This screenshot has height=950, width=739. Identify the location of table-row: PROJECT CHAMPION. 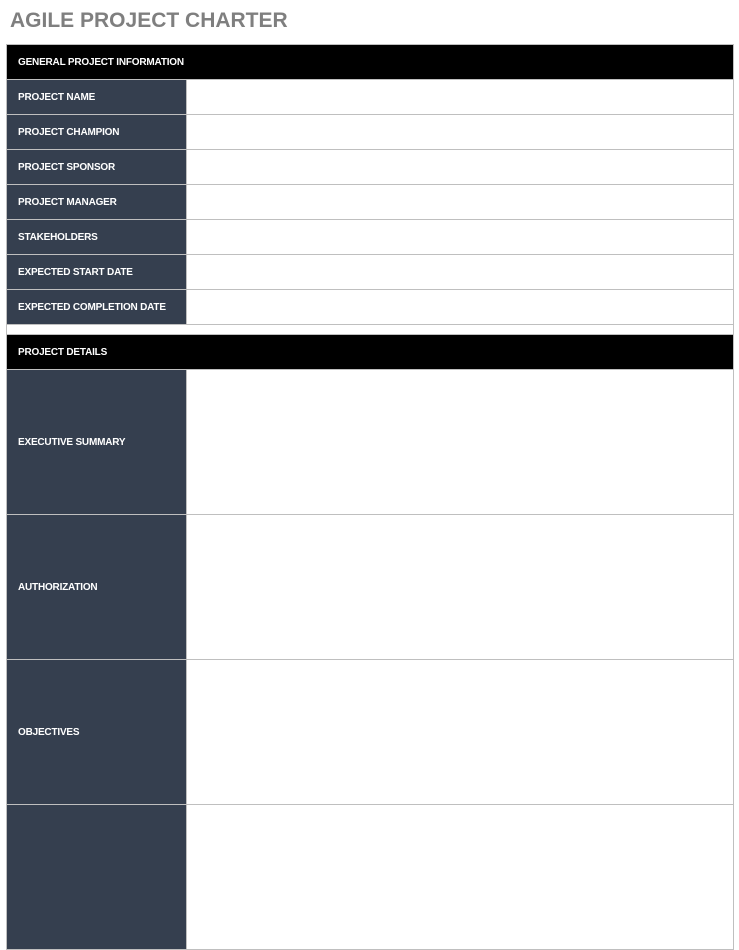
(370, 132).